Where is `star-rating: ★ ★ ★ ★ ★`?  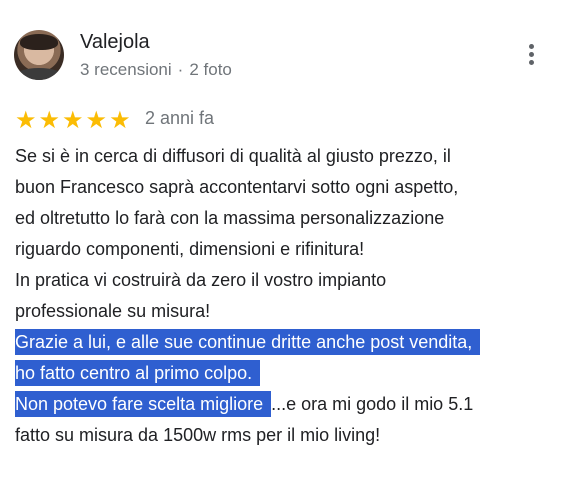 star-rating: ★ ★ ★ ★ ★ is located at coordinates (74, 120).